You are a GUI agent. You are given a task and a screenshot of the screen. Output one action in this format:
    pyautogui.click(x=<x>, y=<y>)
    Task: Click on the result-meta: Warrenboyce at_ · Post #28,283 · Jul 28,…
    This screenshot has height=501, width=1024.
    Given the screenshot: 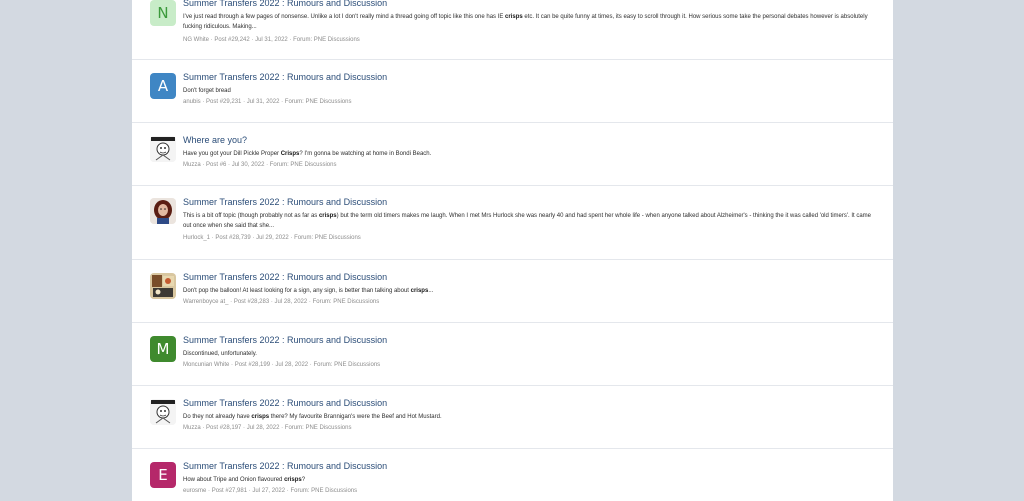 What is the action you would take?
    pyautogui.click(x=281, y=302)
    